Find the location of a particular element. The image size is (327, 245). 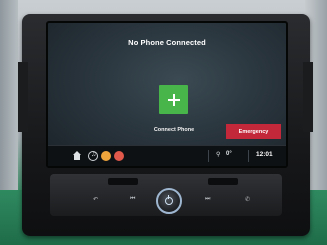

page-title: No Phone Connected is located at coordinates (167, 42).